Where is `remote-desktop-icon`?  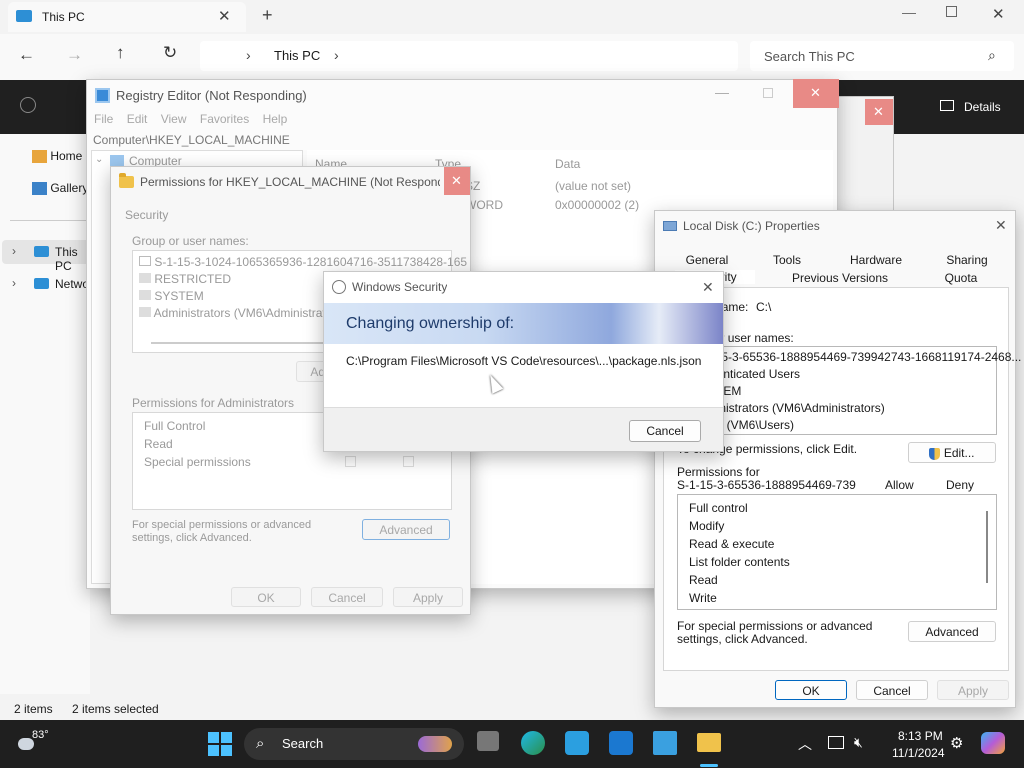 remote-desktop-icon is located at coordinates (577, 743).